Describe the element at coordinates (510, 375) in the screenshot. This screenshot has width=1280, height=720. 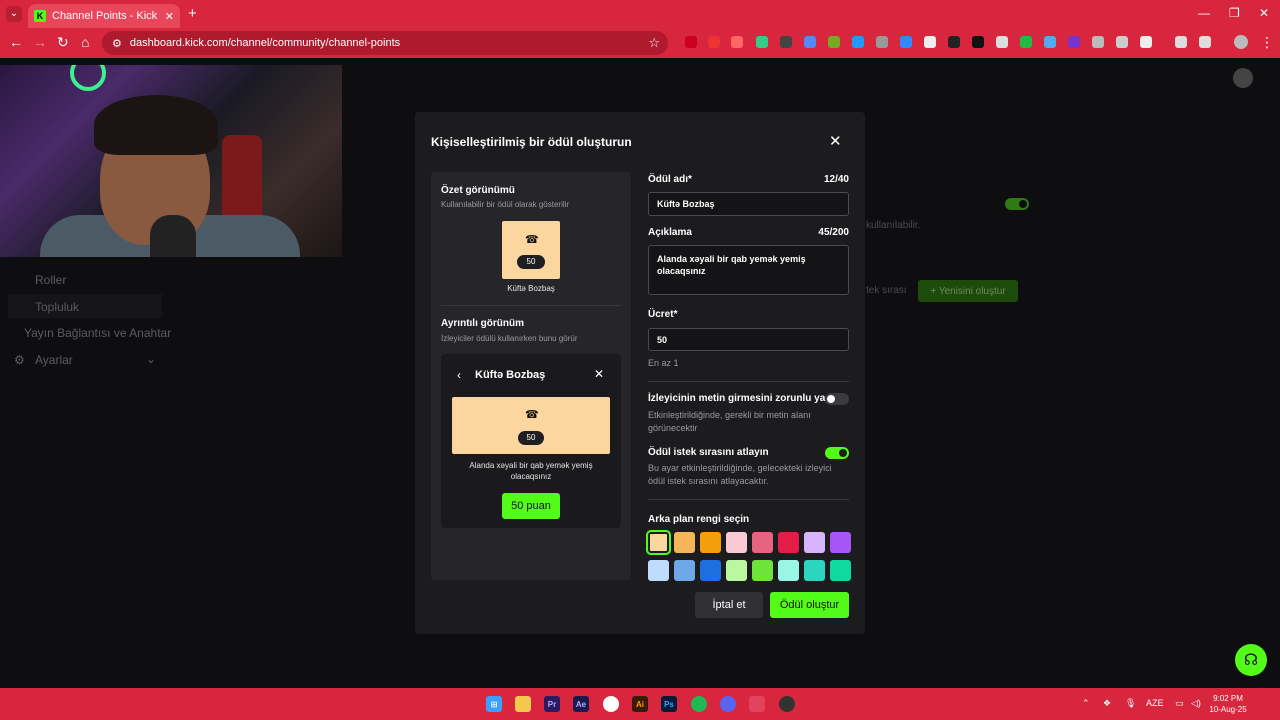
I see `detail-reward-name: Küftə Bozbaş` at that location.